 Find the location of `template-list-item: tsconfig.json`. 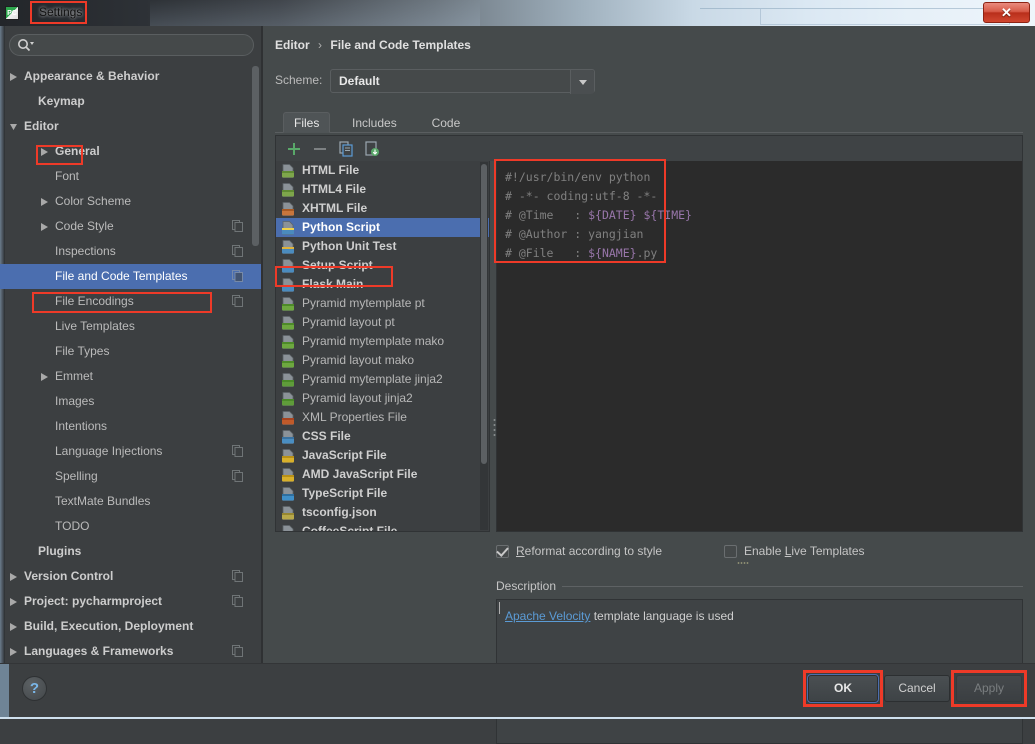

template-list-item: tsconfig.json is located at coordinates (382, 512).